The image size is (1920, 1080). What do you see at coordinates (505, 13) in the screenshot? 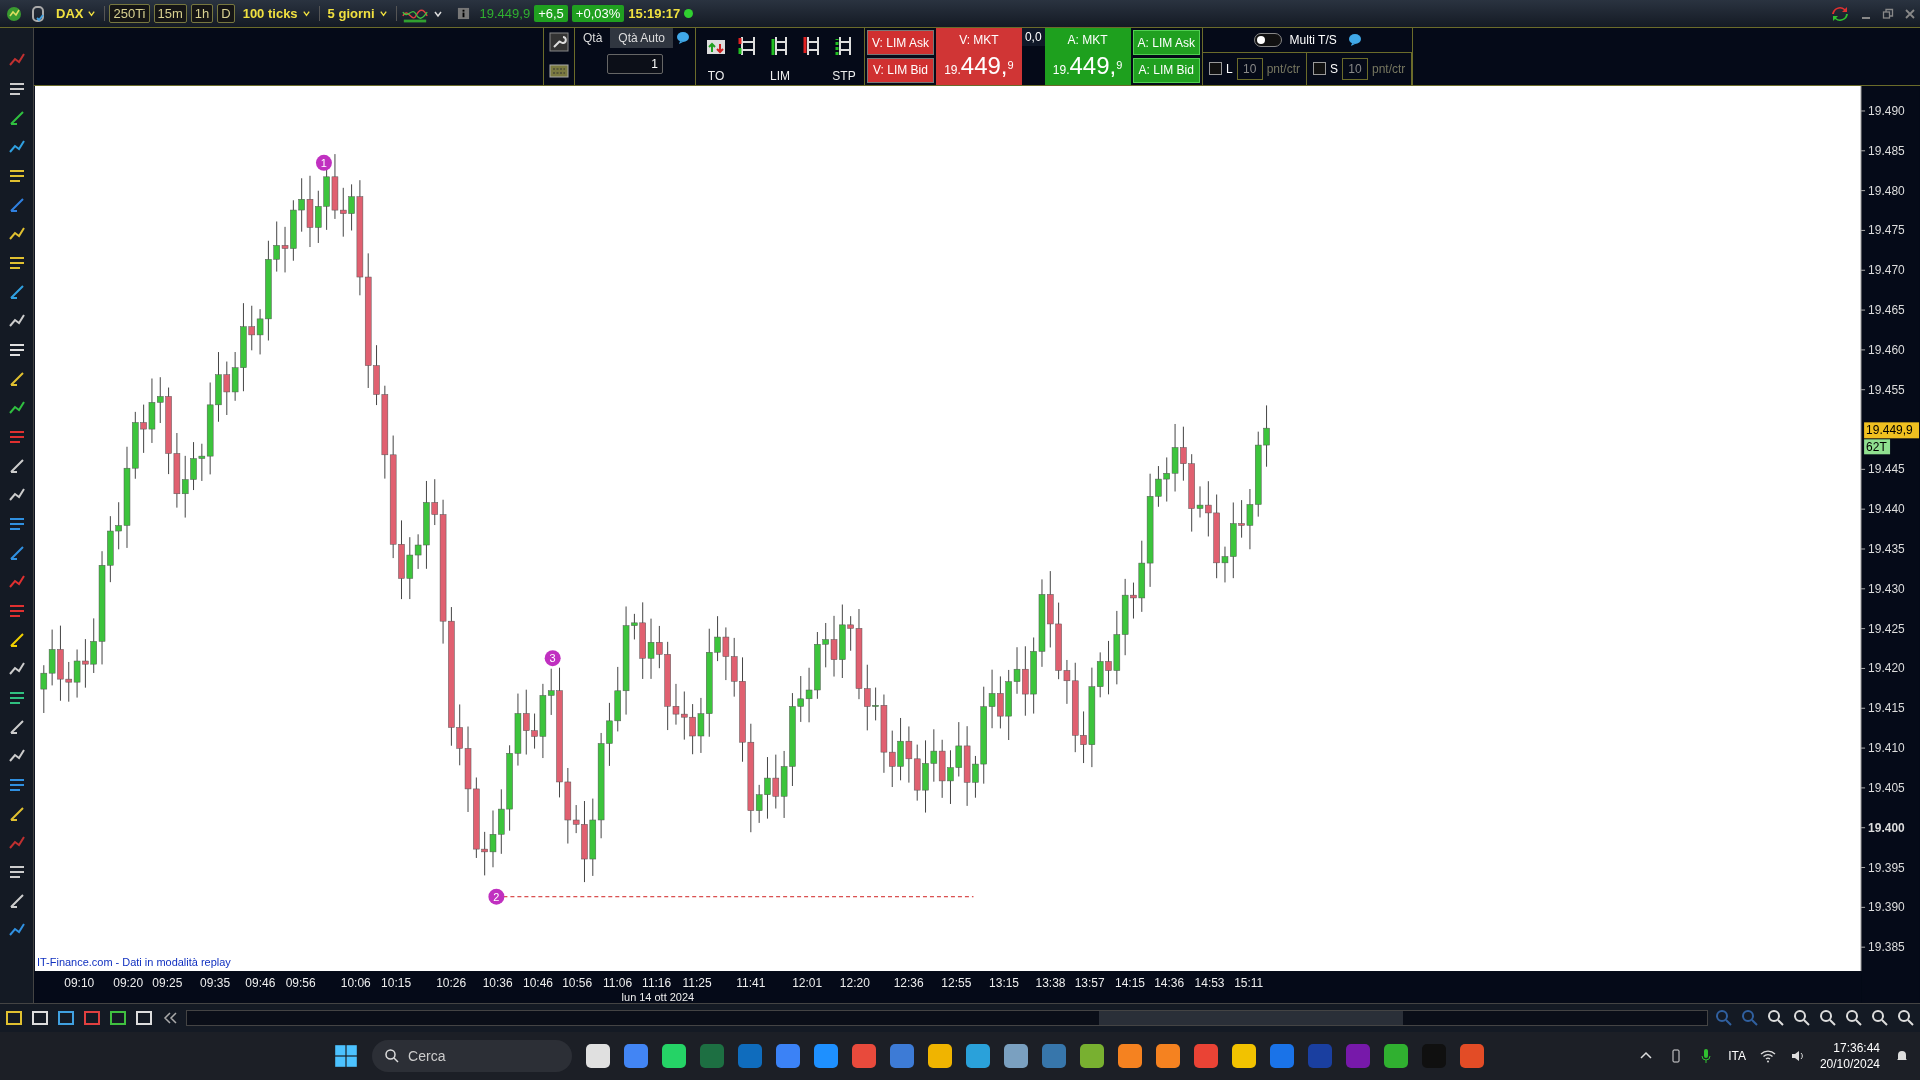
I see `last-price: 19.449,9` at bounding box center [505, 13].